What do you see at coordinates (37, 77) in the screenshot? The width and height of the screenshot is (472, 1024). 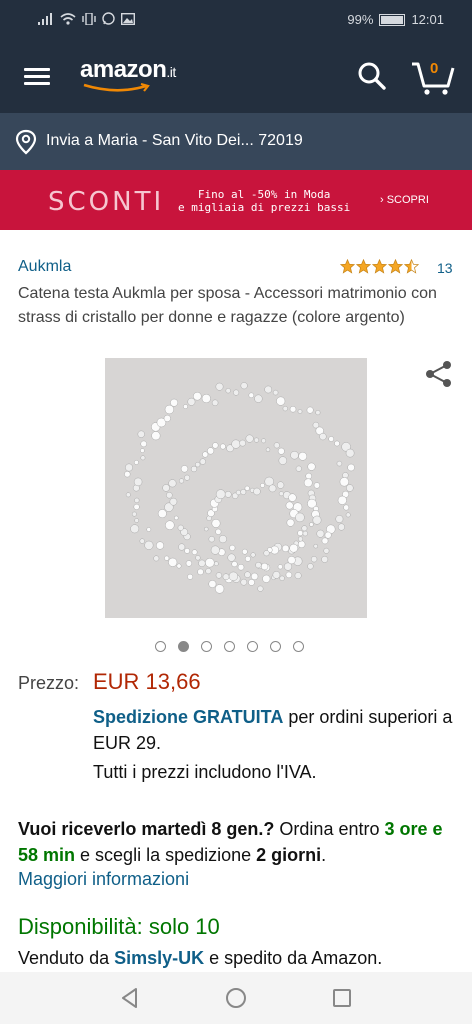 I see `menu-icon` at bounding box center [37, 77].